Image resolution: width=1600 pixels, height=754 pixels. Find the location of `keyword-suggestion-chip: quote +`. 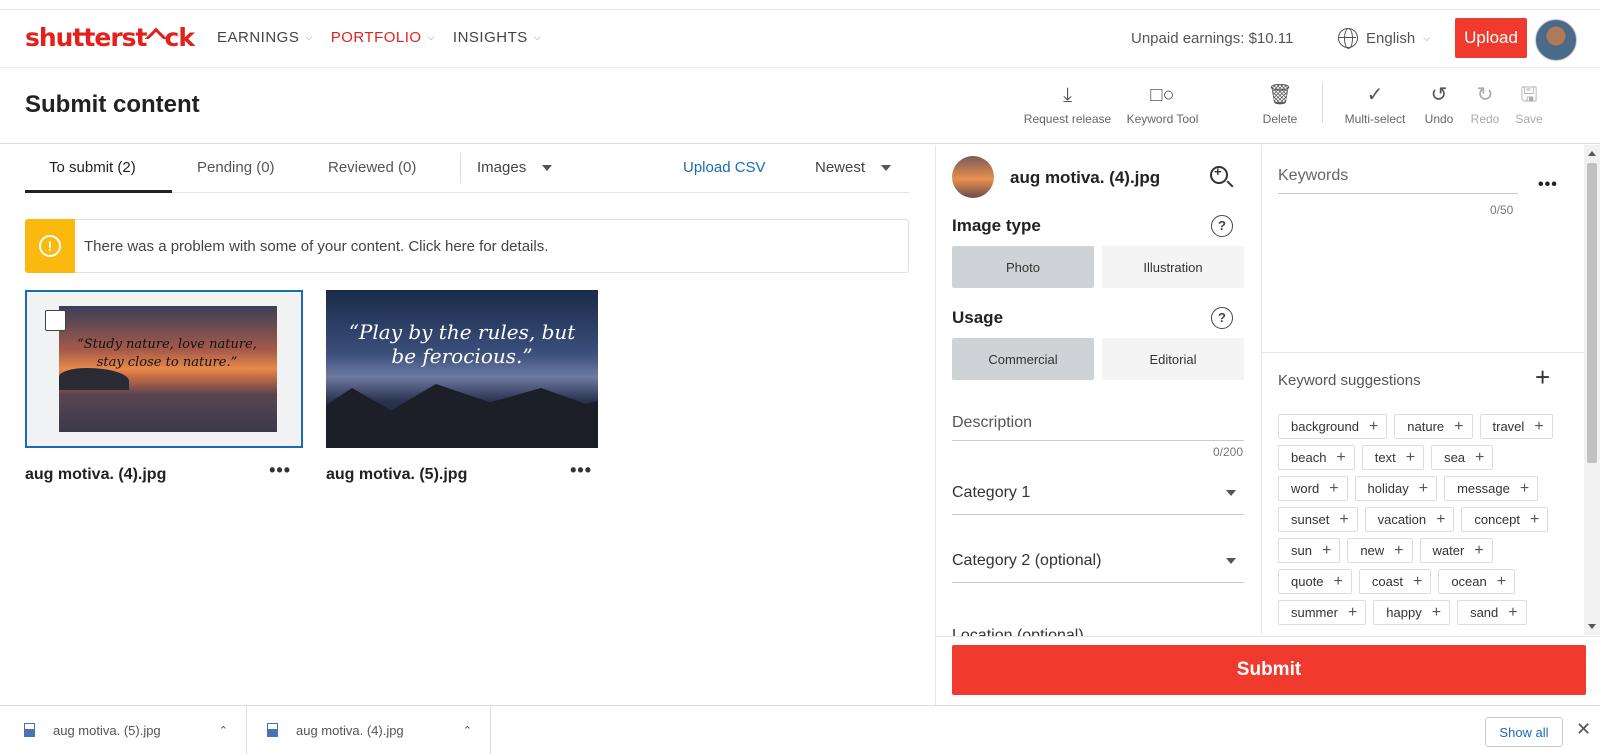

keyword-suggestion-chip: quote + is located at coordinates (1315, 581).